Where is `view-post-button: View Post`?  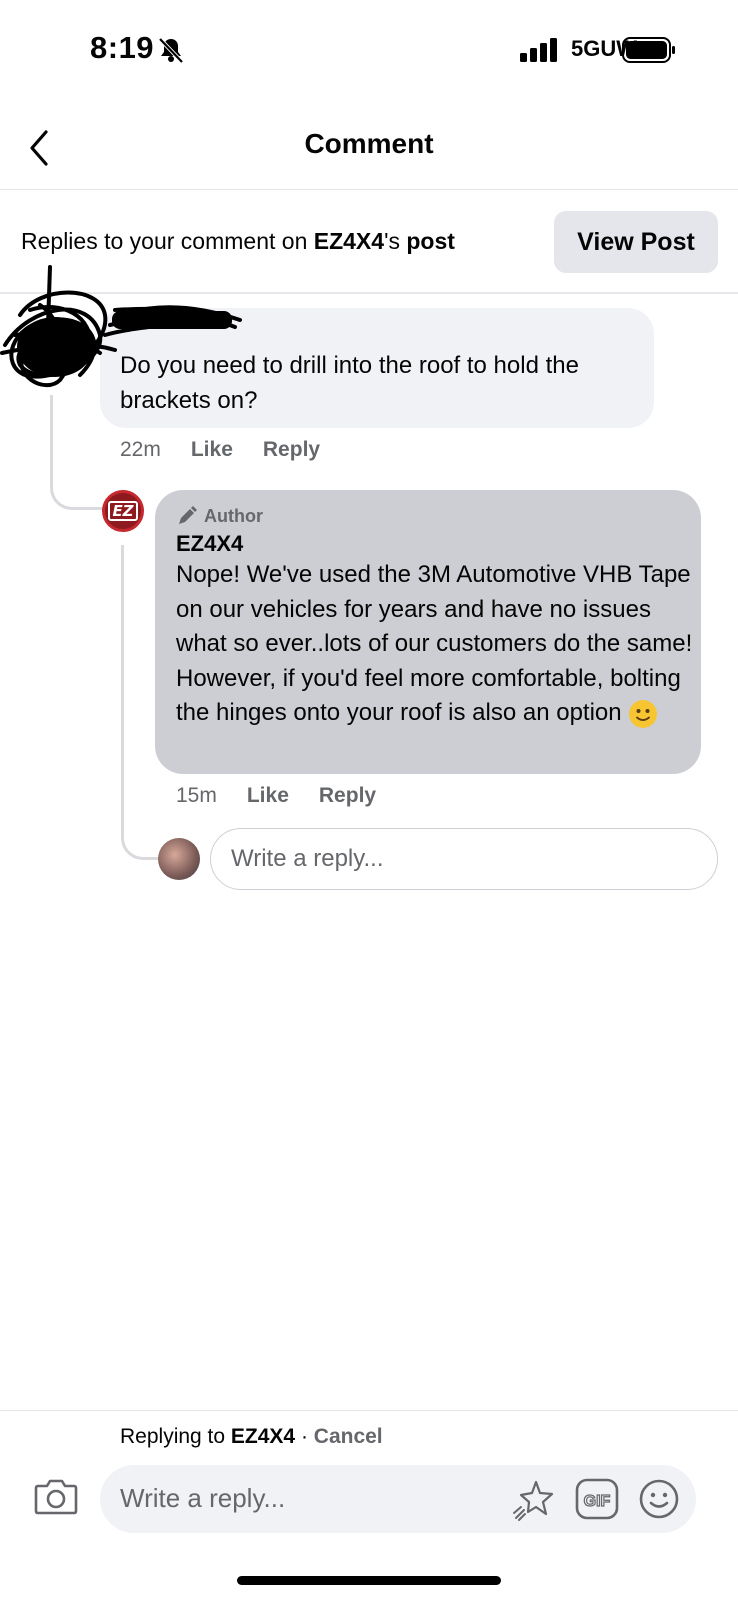
view-post-button: View Post is located at coordinates (636, 242).